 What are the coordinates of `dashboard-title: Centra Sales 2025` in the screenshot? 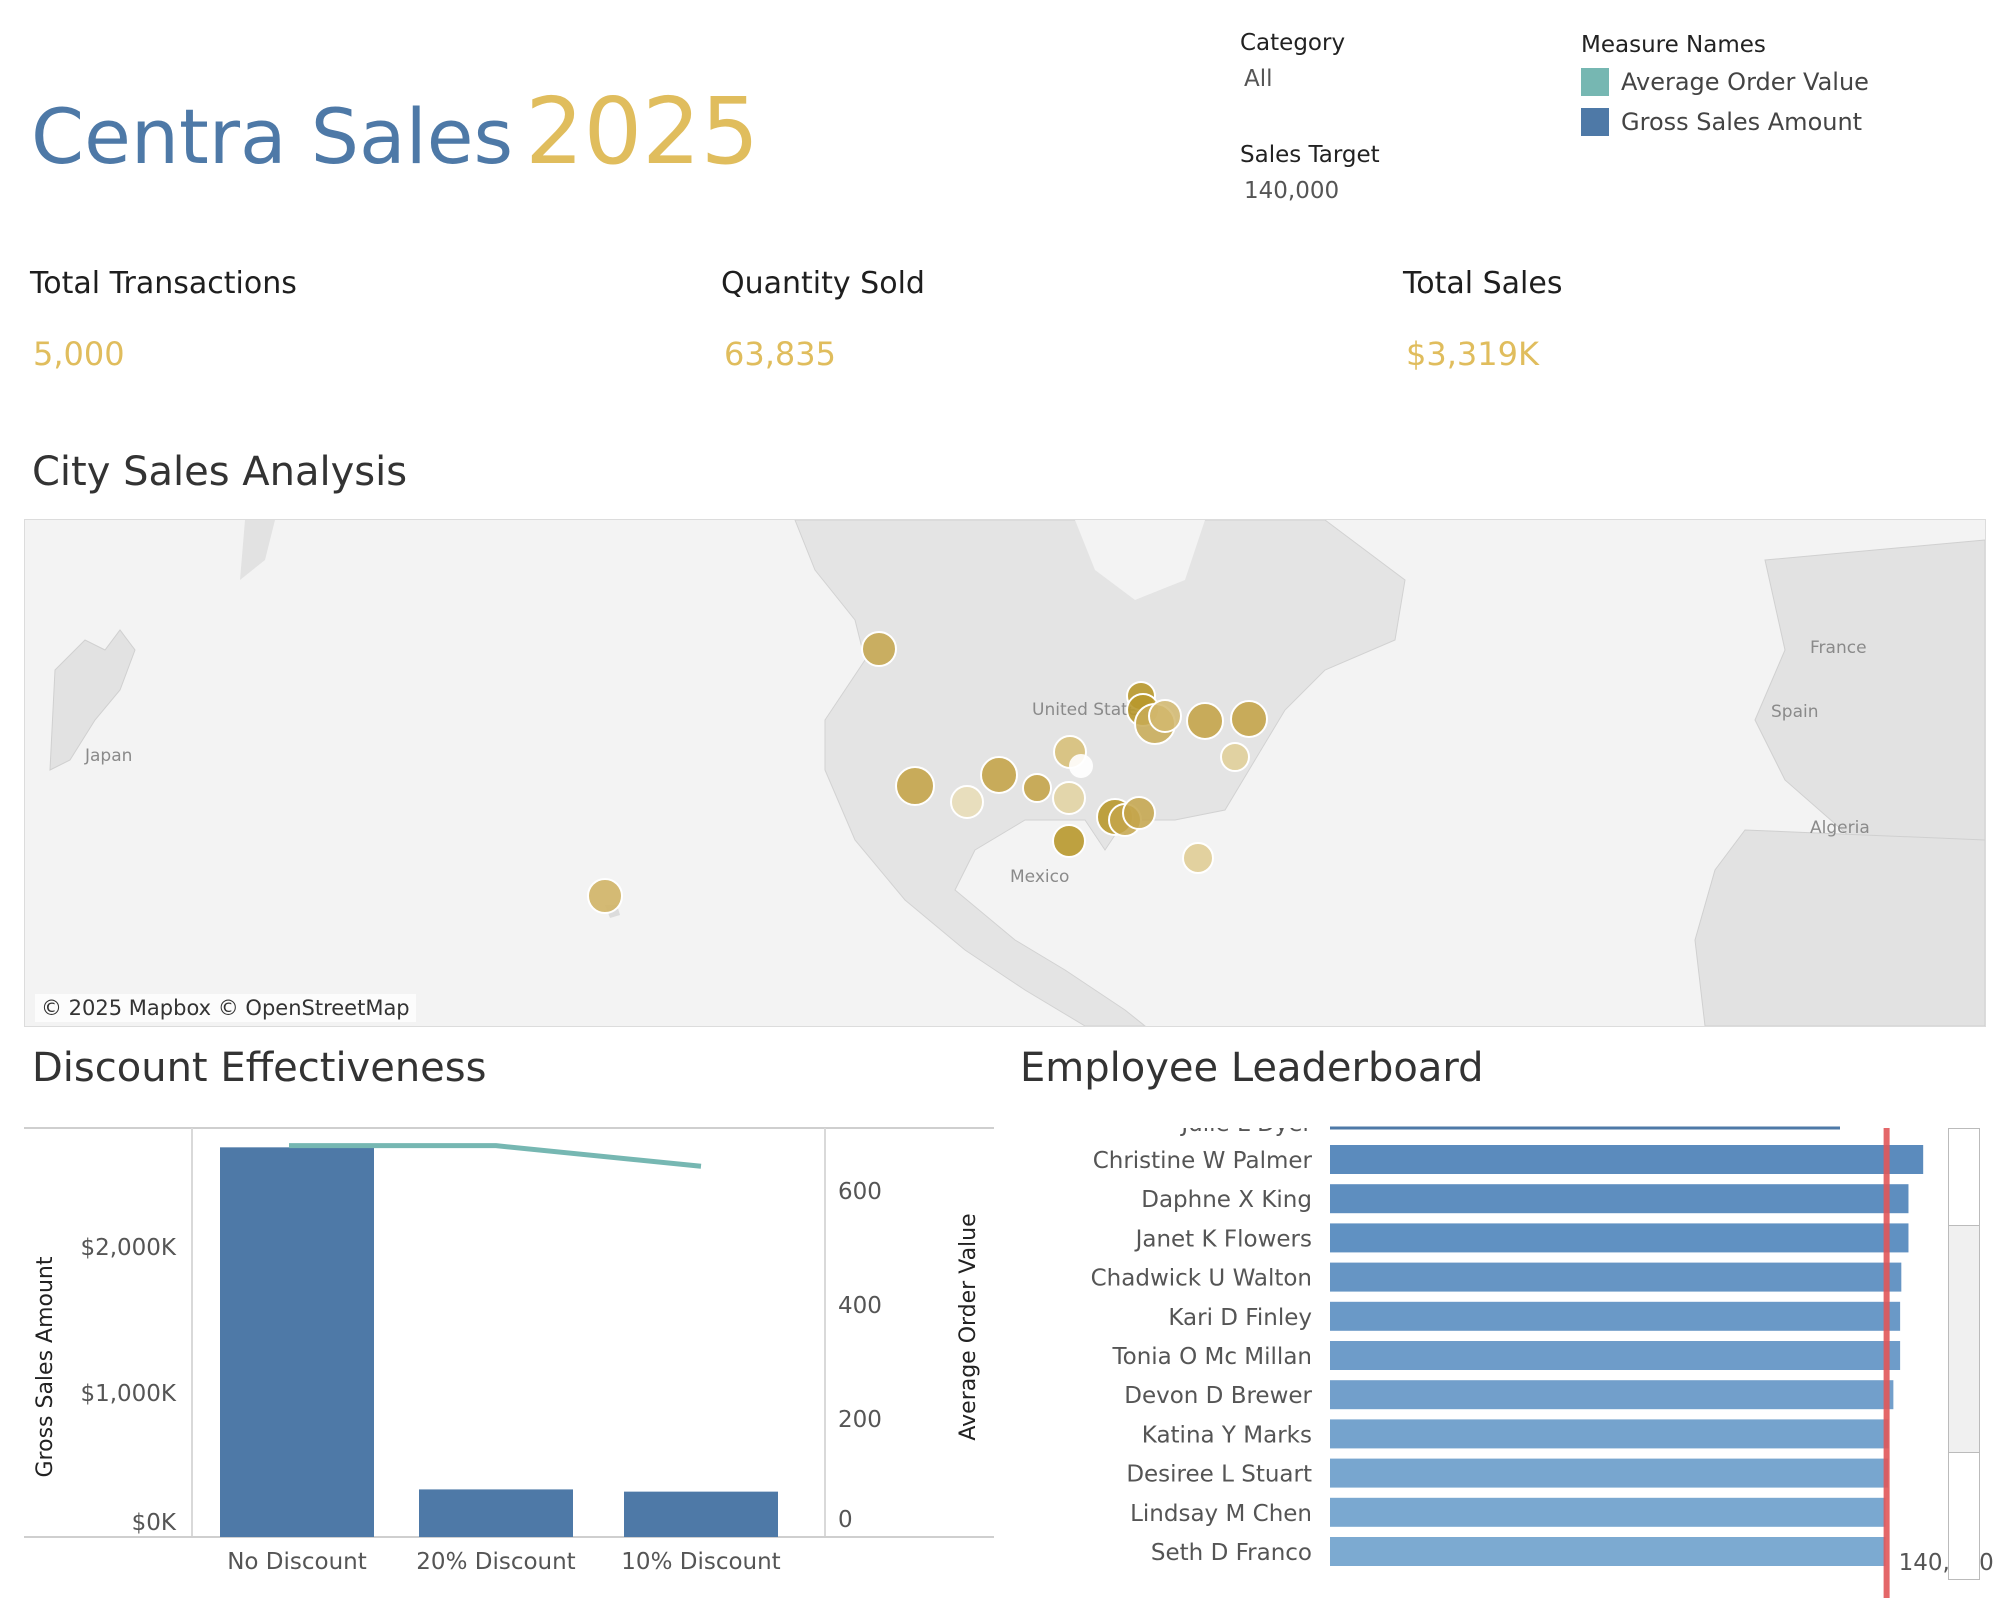 It's located at (395, 131).